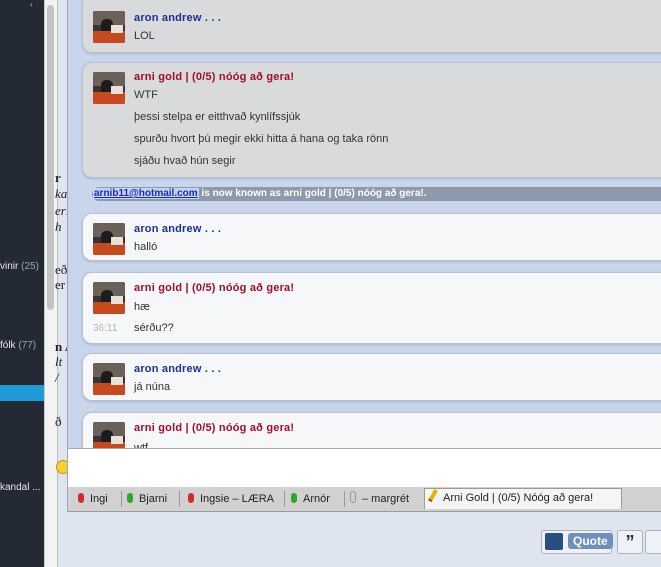 The height and width of the screenshot is (567, 661). Describe the element at coordinates (144, 36) in the screenshot. I see `message-text: LOL` at that location.